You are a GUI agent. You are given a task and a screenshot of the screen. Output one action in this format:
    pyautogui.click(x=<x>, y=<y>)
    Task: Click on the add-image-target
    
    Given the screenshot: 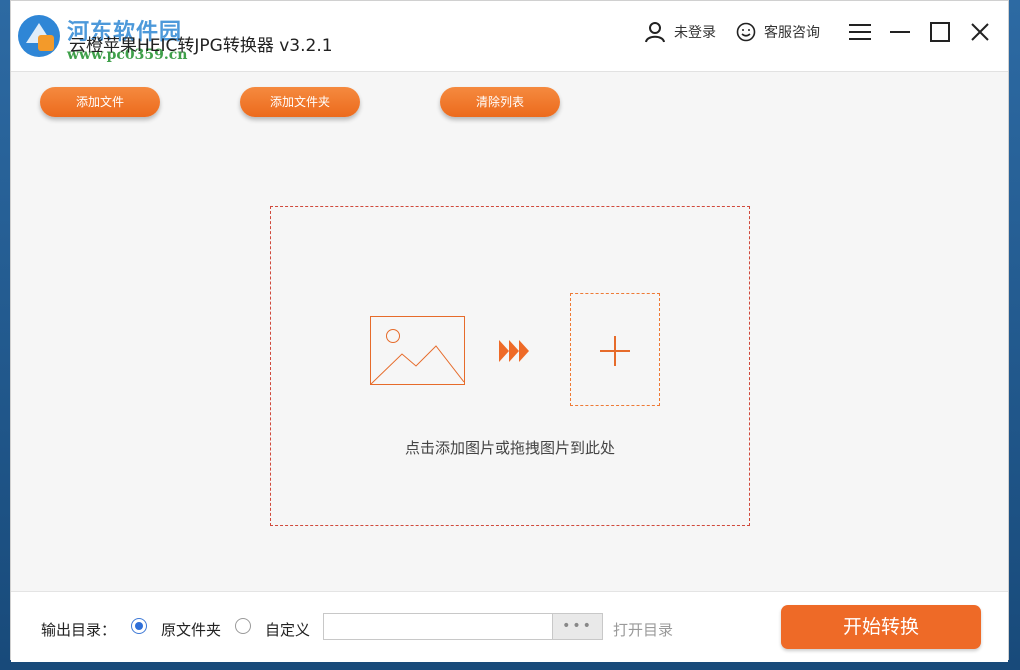 What is the action you would take?
    pyautogui.click(x=615, y=349)
    